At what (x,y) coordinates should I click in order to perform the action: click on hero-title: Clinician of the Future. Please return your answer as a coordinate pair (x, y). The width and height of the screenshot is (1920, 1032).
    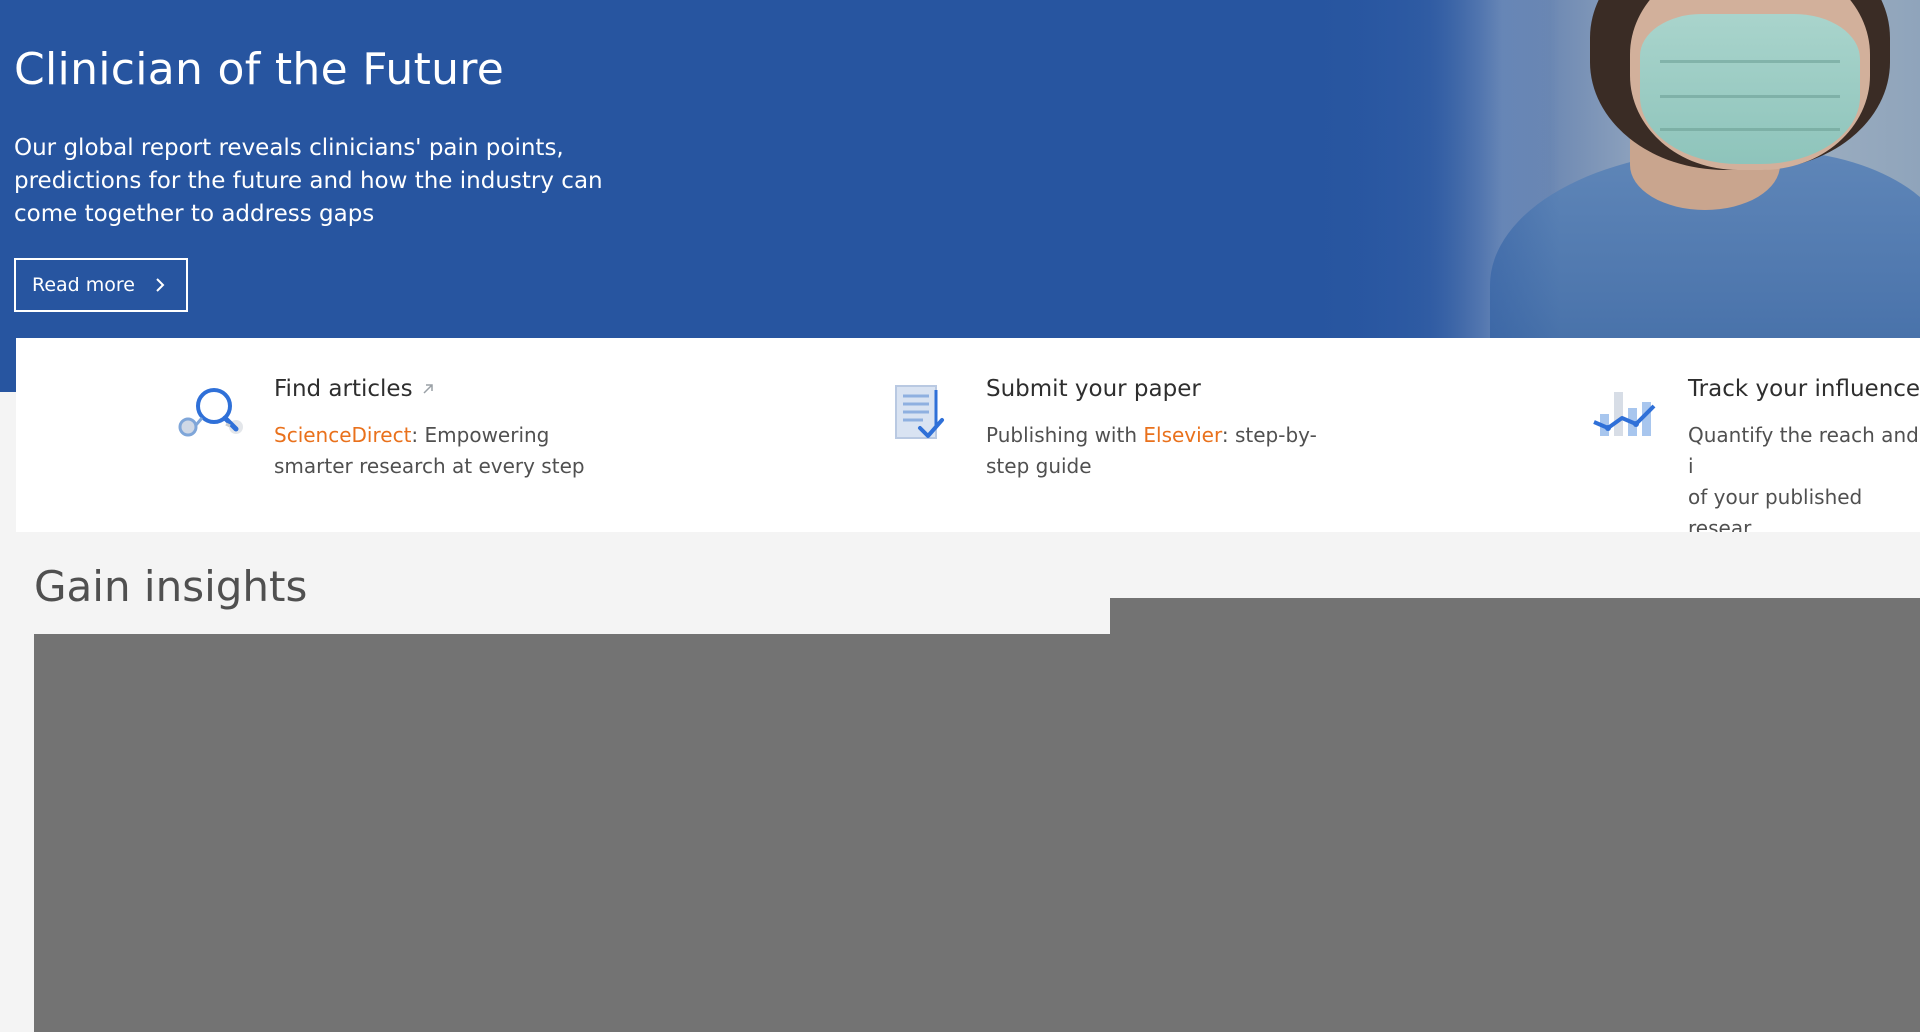
    Looking at the image, I should click on (259, 69).